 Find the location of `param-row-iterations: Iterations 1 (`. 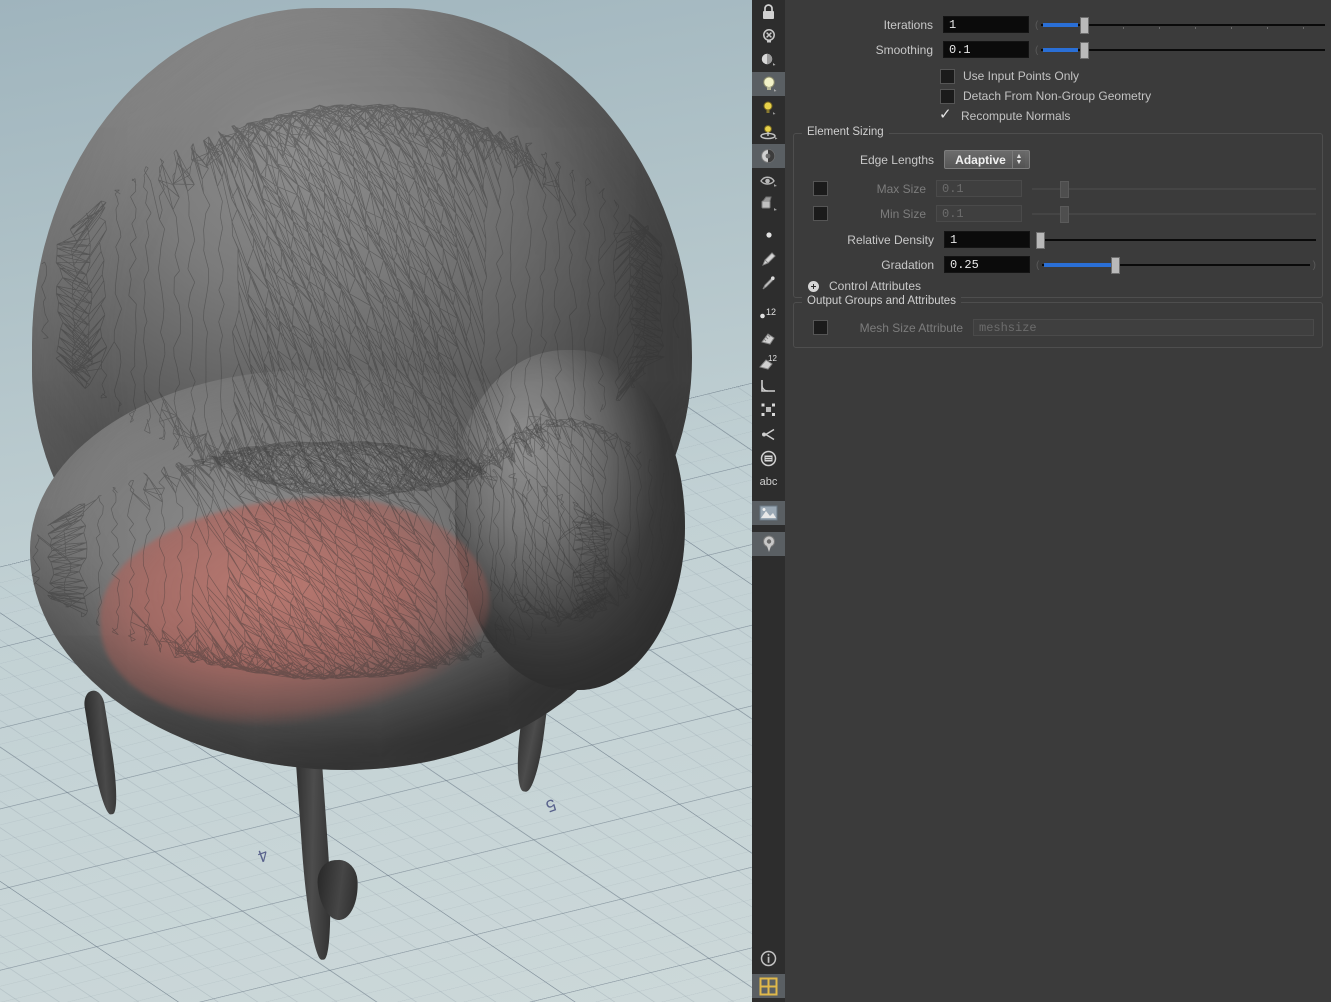

param-row-iterations: Iterations 1 ( is located at coordinates (1058, 24).